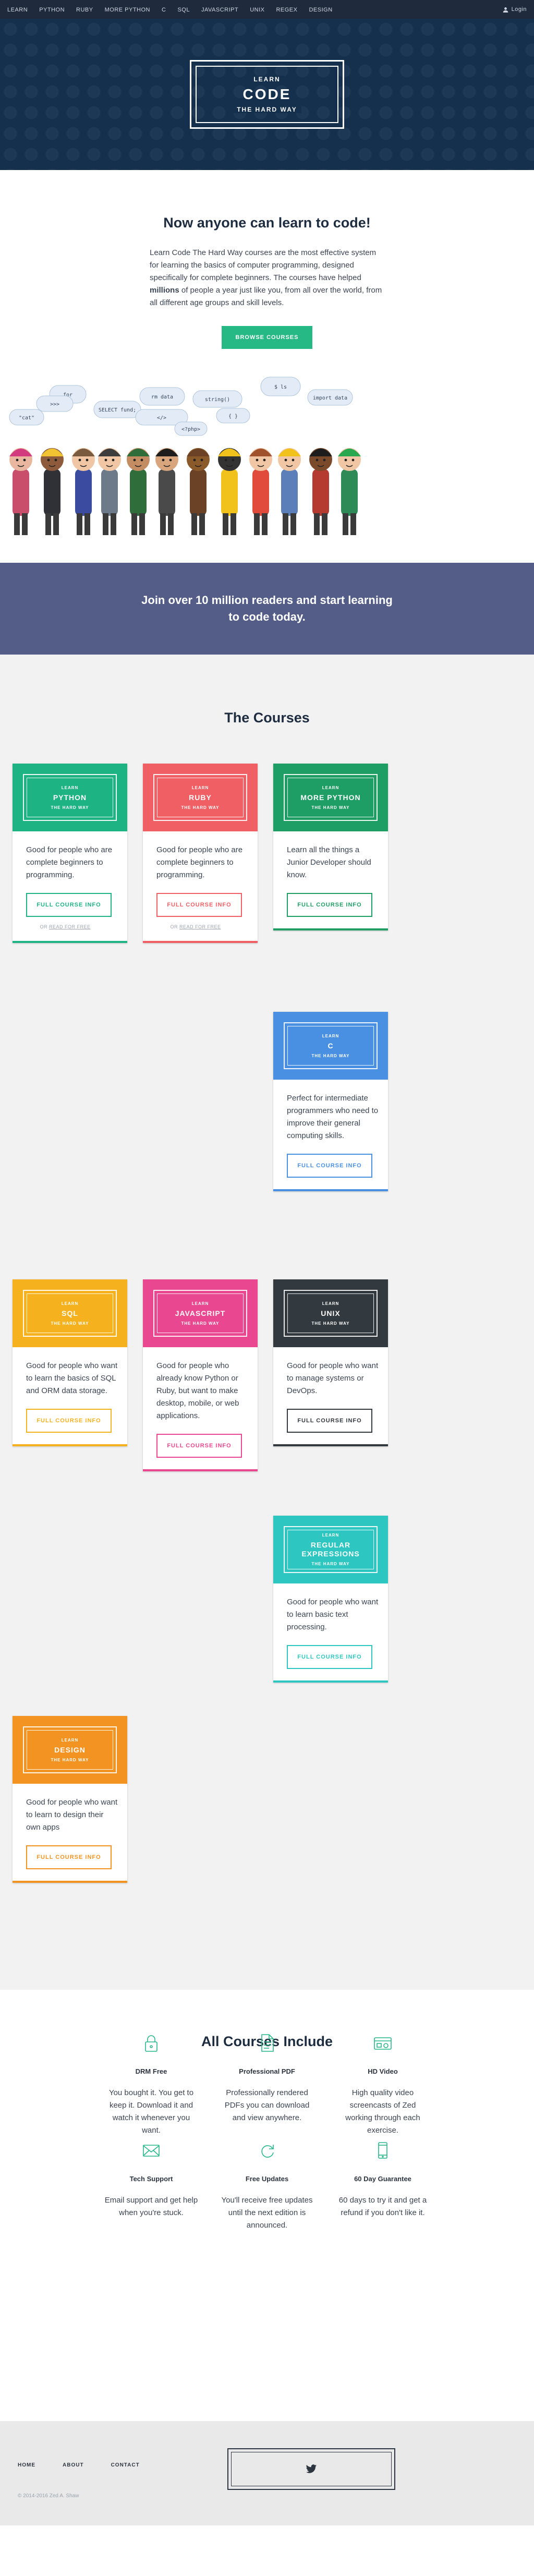 The height and width of the screenshot is (2576, 534). I want to click on nav-link-sql: SQL, so click(183, 10).